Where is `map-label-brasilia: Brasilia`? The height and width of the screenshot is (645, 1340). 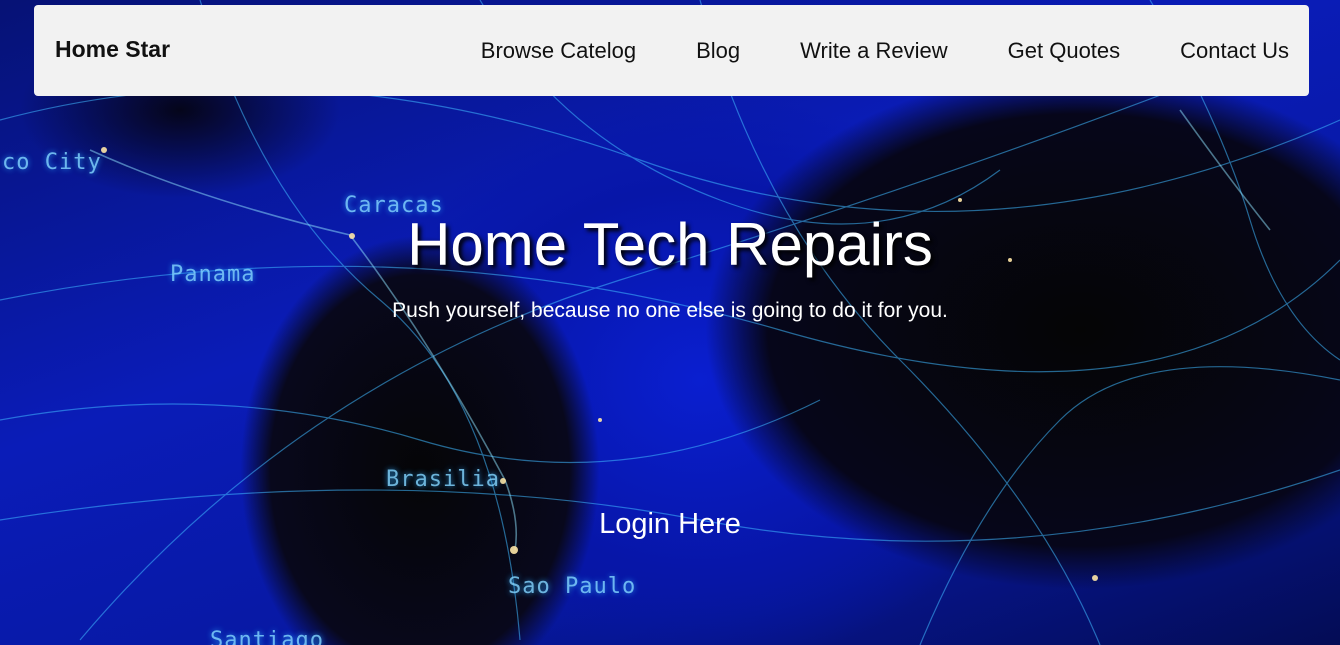 map-label-brasilia: Brasilia is located at coordinates (443, 479).